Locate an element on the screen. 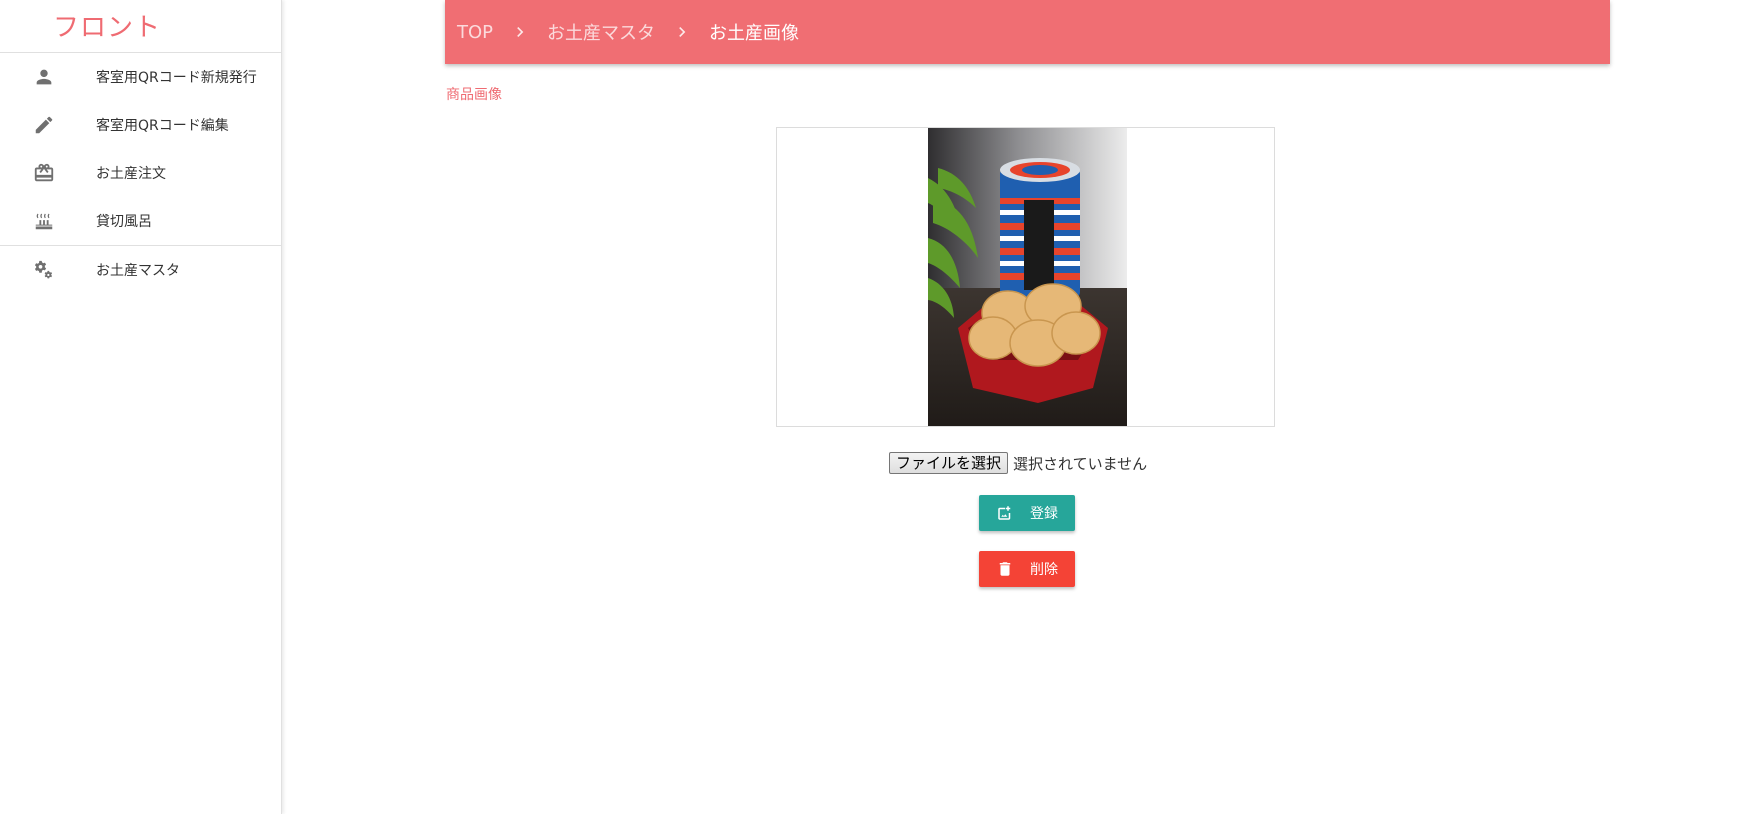 The height and width of the screenshot is (814, 1753). gears-icon is located at coordinates (44, 270).